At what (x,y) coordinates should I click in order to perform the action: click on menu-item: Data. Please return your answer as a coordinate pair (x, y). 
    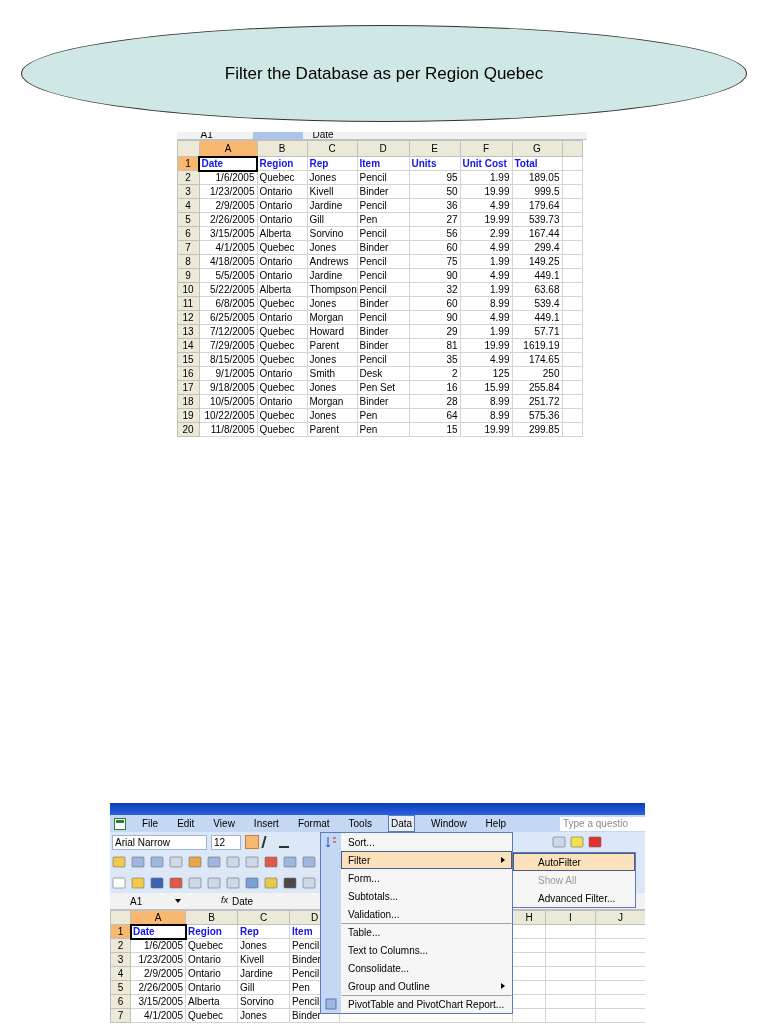
    Looking at the image, I should click on (401, 823).